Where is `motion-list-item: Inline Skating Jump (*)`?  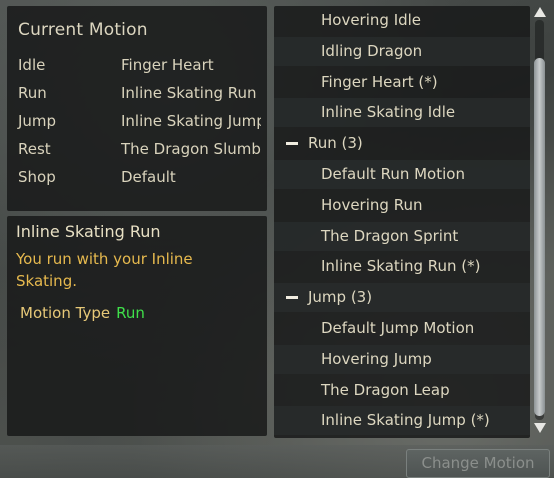 motion-list-item: Inline Skating Jump (*) is located at coordinates (402, 421).